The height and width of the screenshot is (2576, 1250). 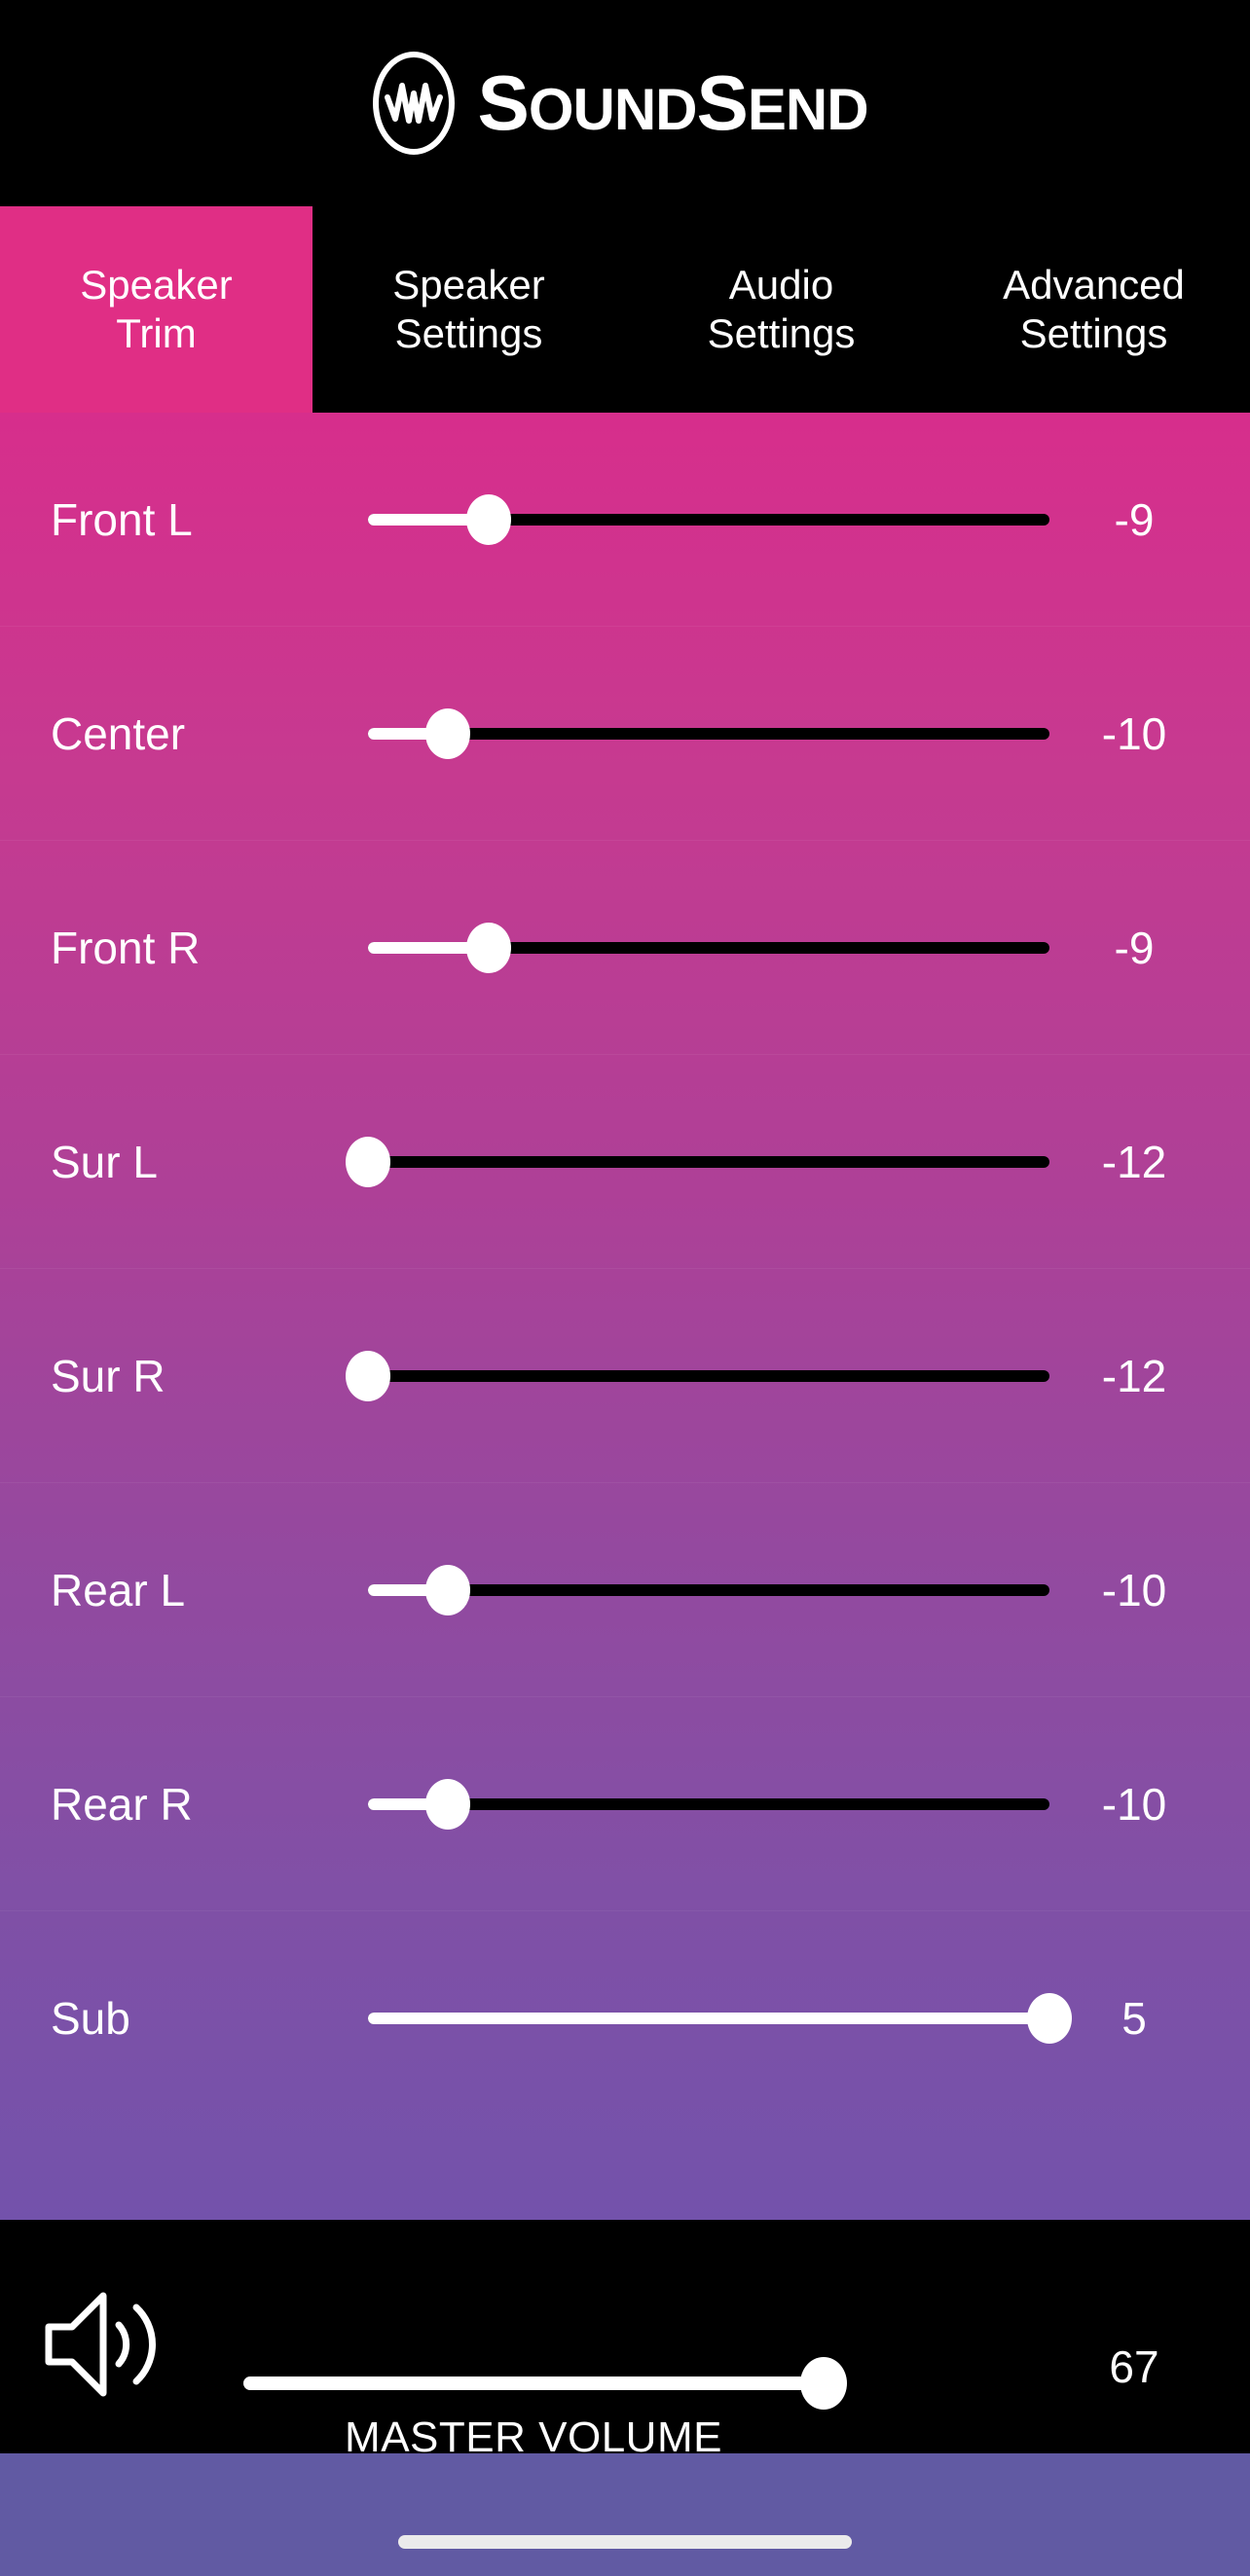 I want to click on master-volume-slider, so click(x=545, y=2383).